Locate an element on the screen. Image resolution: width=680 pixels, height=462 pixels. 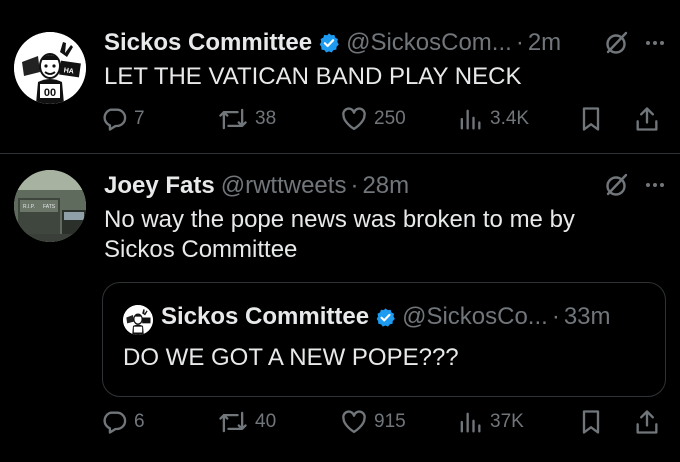
tweet-text: LET THE VATICAN BAND PLAY NECK is located at coordinates (313, 76).